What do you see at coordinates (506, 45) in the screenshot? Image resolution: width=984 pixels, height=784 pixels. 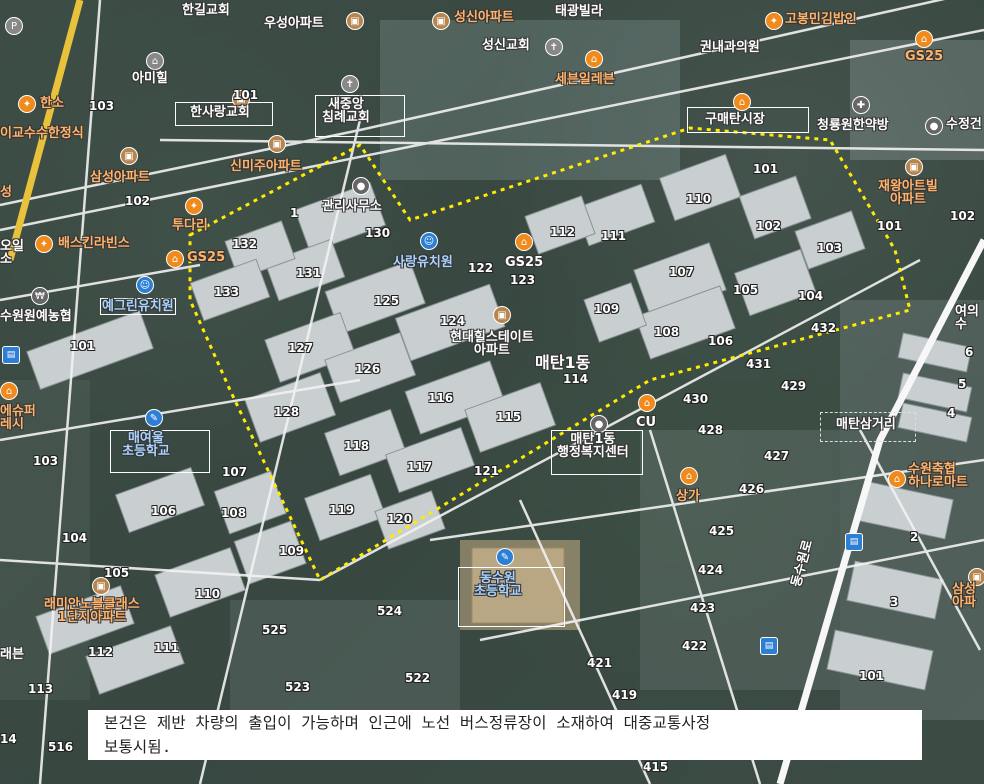 I see `place-label: 성신교회` at bounding box center [506, 45].